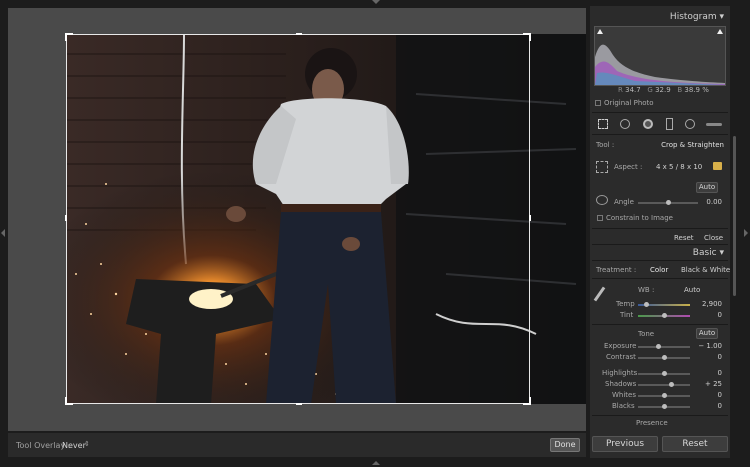 The image size is (750, 467). I want to click on tint-value: 0, so click(719, 315).